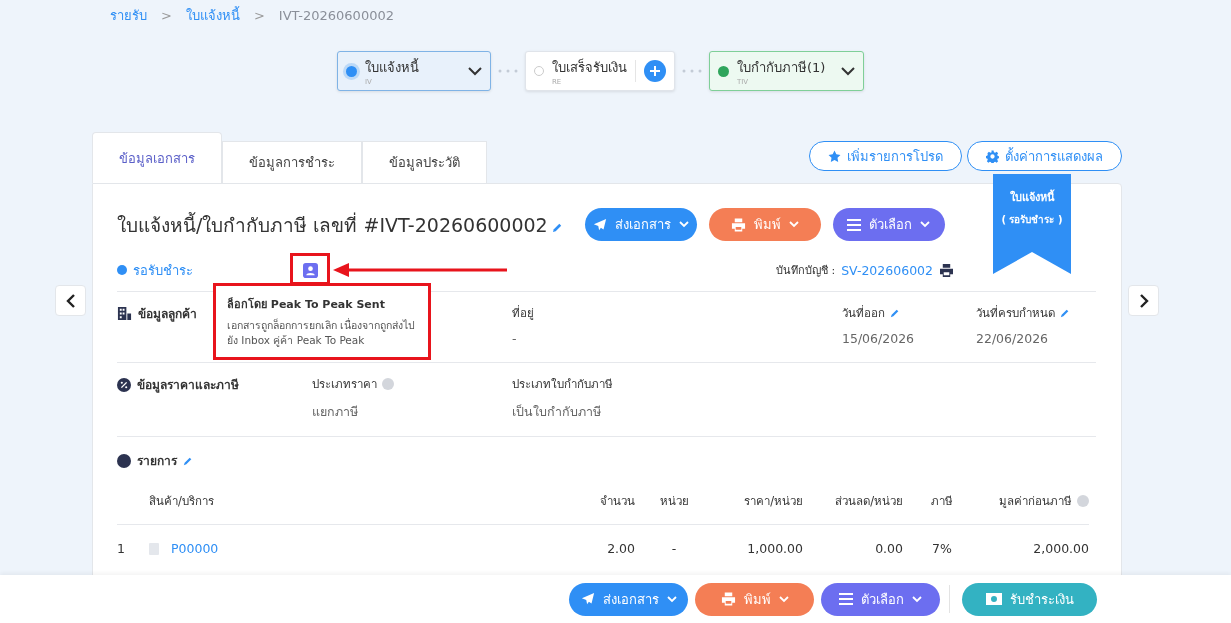  Describe the element at coordinates (992, 156) in the screenshot. I see `settings-icon` at that location.